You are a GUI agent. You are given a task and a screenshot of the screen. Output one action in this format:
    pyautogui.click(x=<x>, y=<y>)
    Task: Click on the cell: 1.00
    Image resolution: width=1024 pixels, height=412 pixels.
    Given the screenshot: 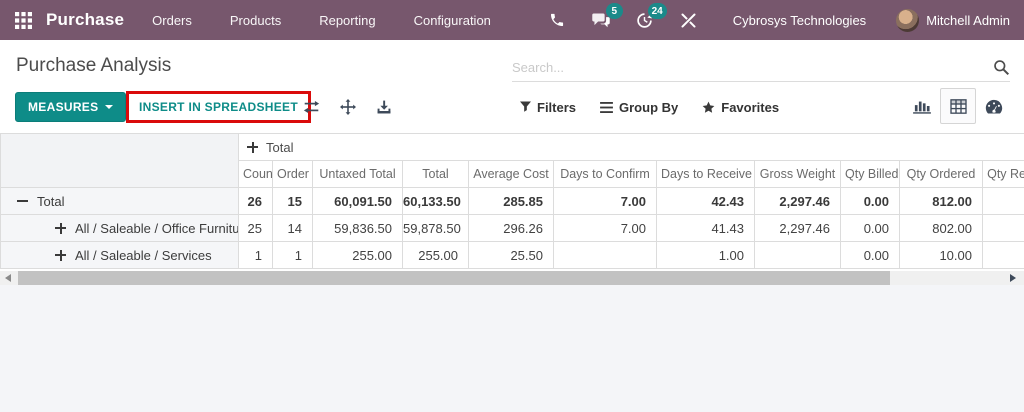 What is the action you would take?
    pyautogui.click(x=705, y=255)
    